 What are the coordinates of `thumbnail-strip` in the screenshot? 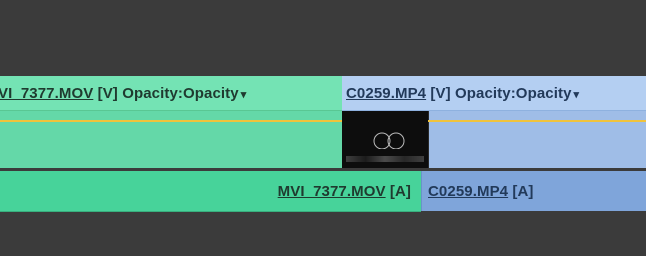 It's located at (385, 159).